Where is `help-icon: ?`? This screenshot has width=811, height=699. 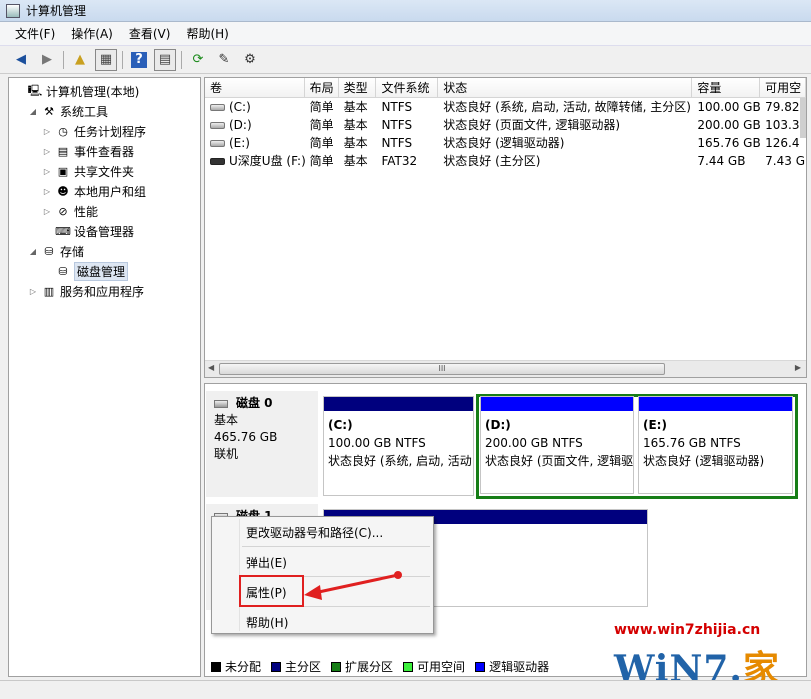 help-icon: ? is located at coordinates (139, 59).